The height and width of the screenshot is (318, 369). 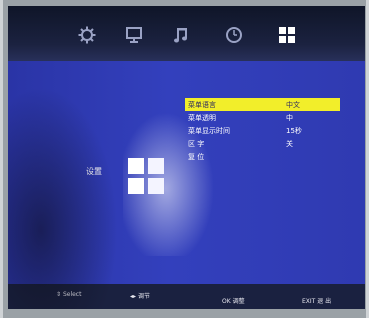 I want to click on gear-icon, so click(x=87, y=35).